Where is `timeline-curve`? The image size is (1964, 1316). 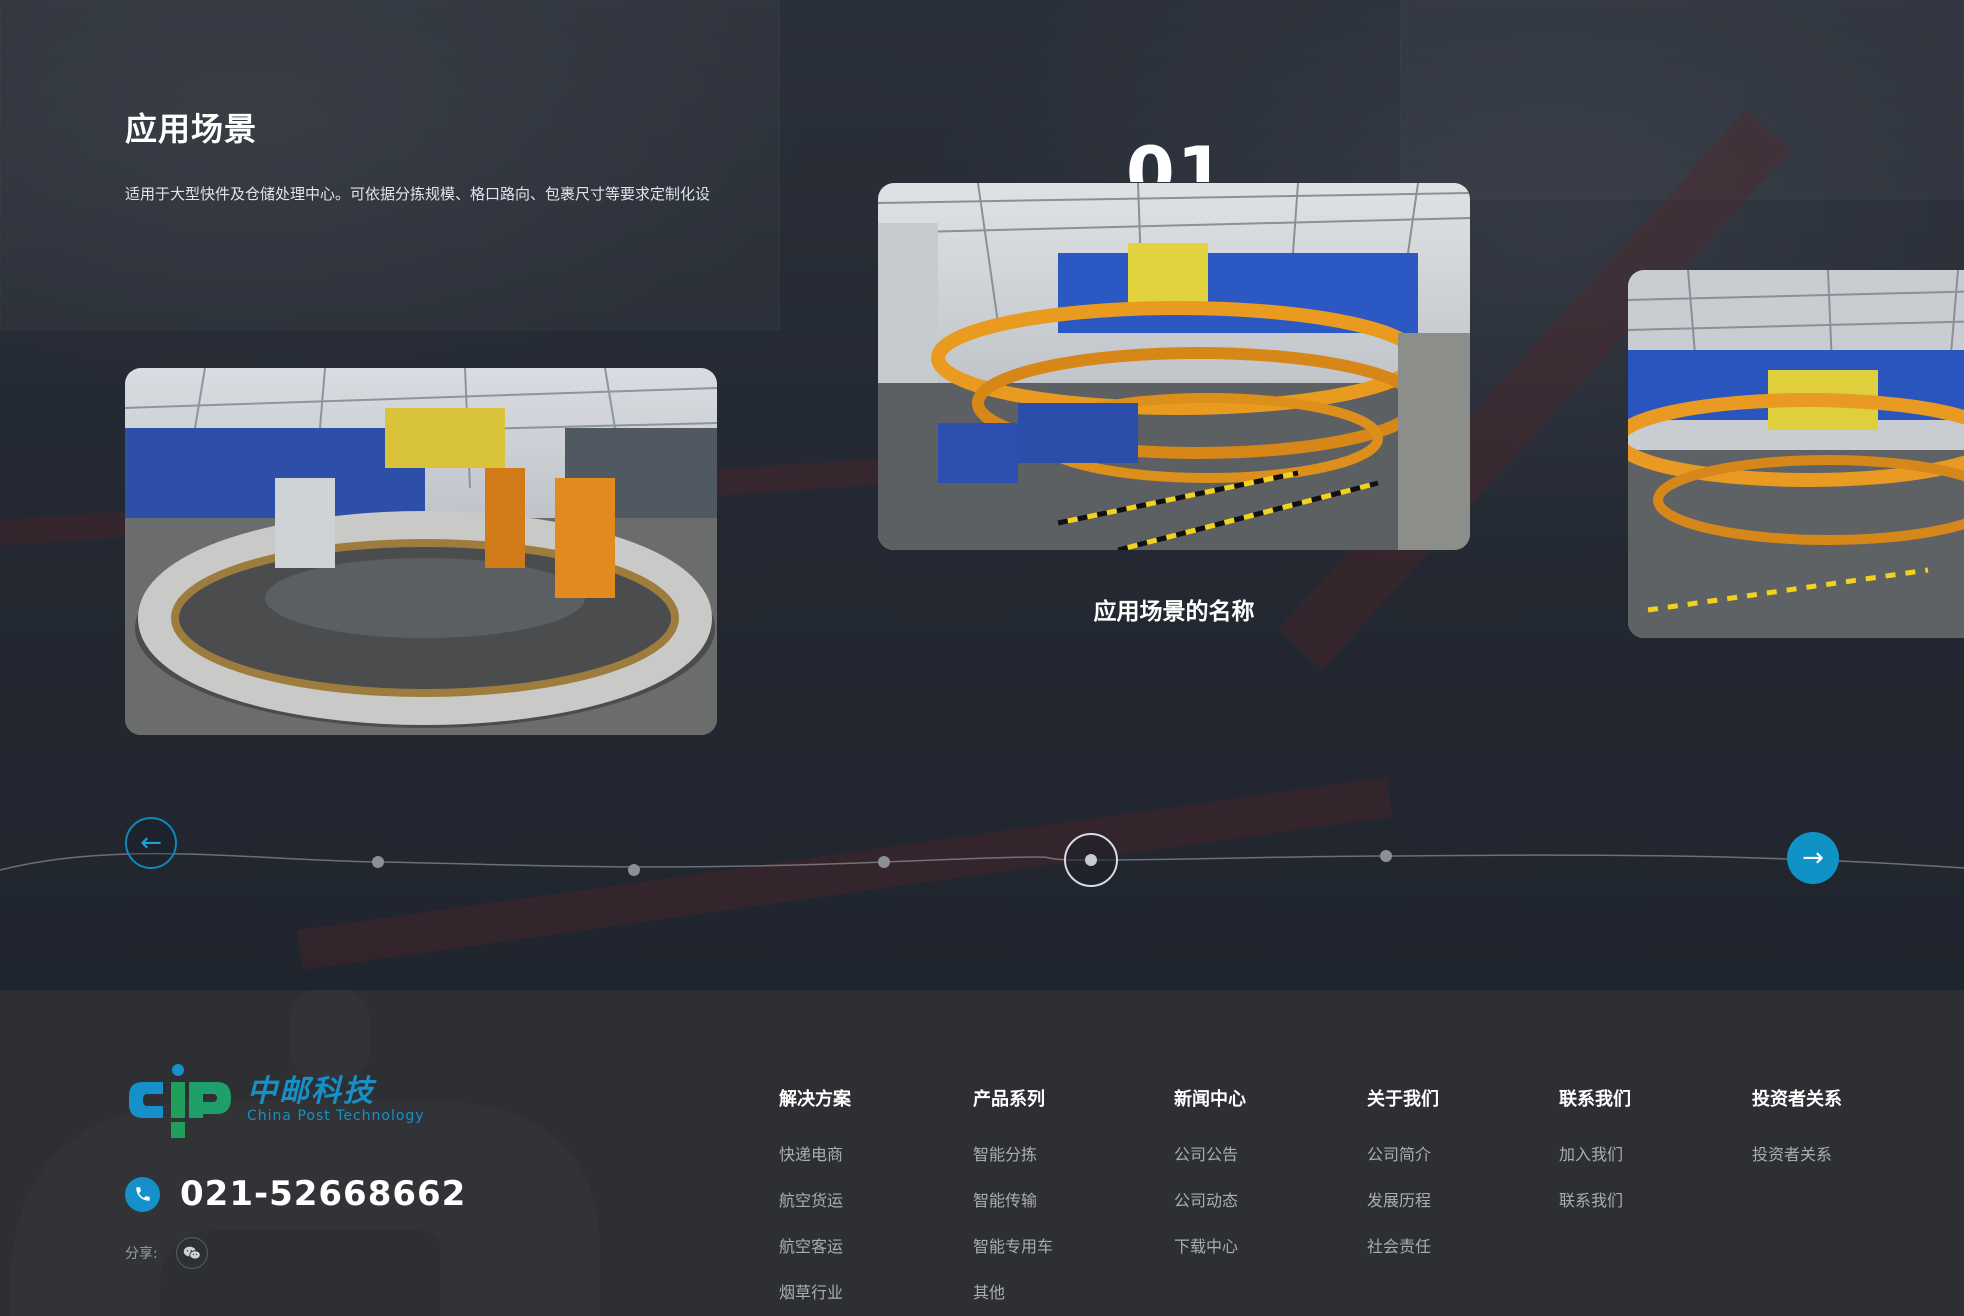
timeline-curve is located at coordinates (982, 861).